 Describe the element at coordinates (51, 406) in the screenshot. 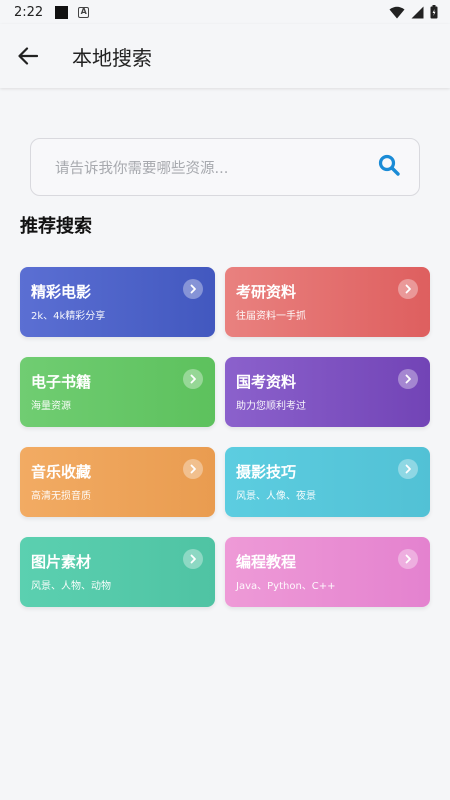

I see `card-subtitle: 海量资源` at that location.